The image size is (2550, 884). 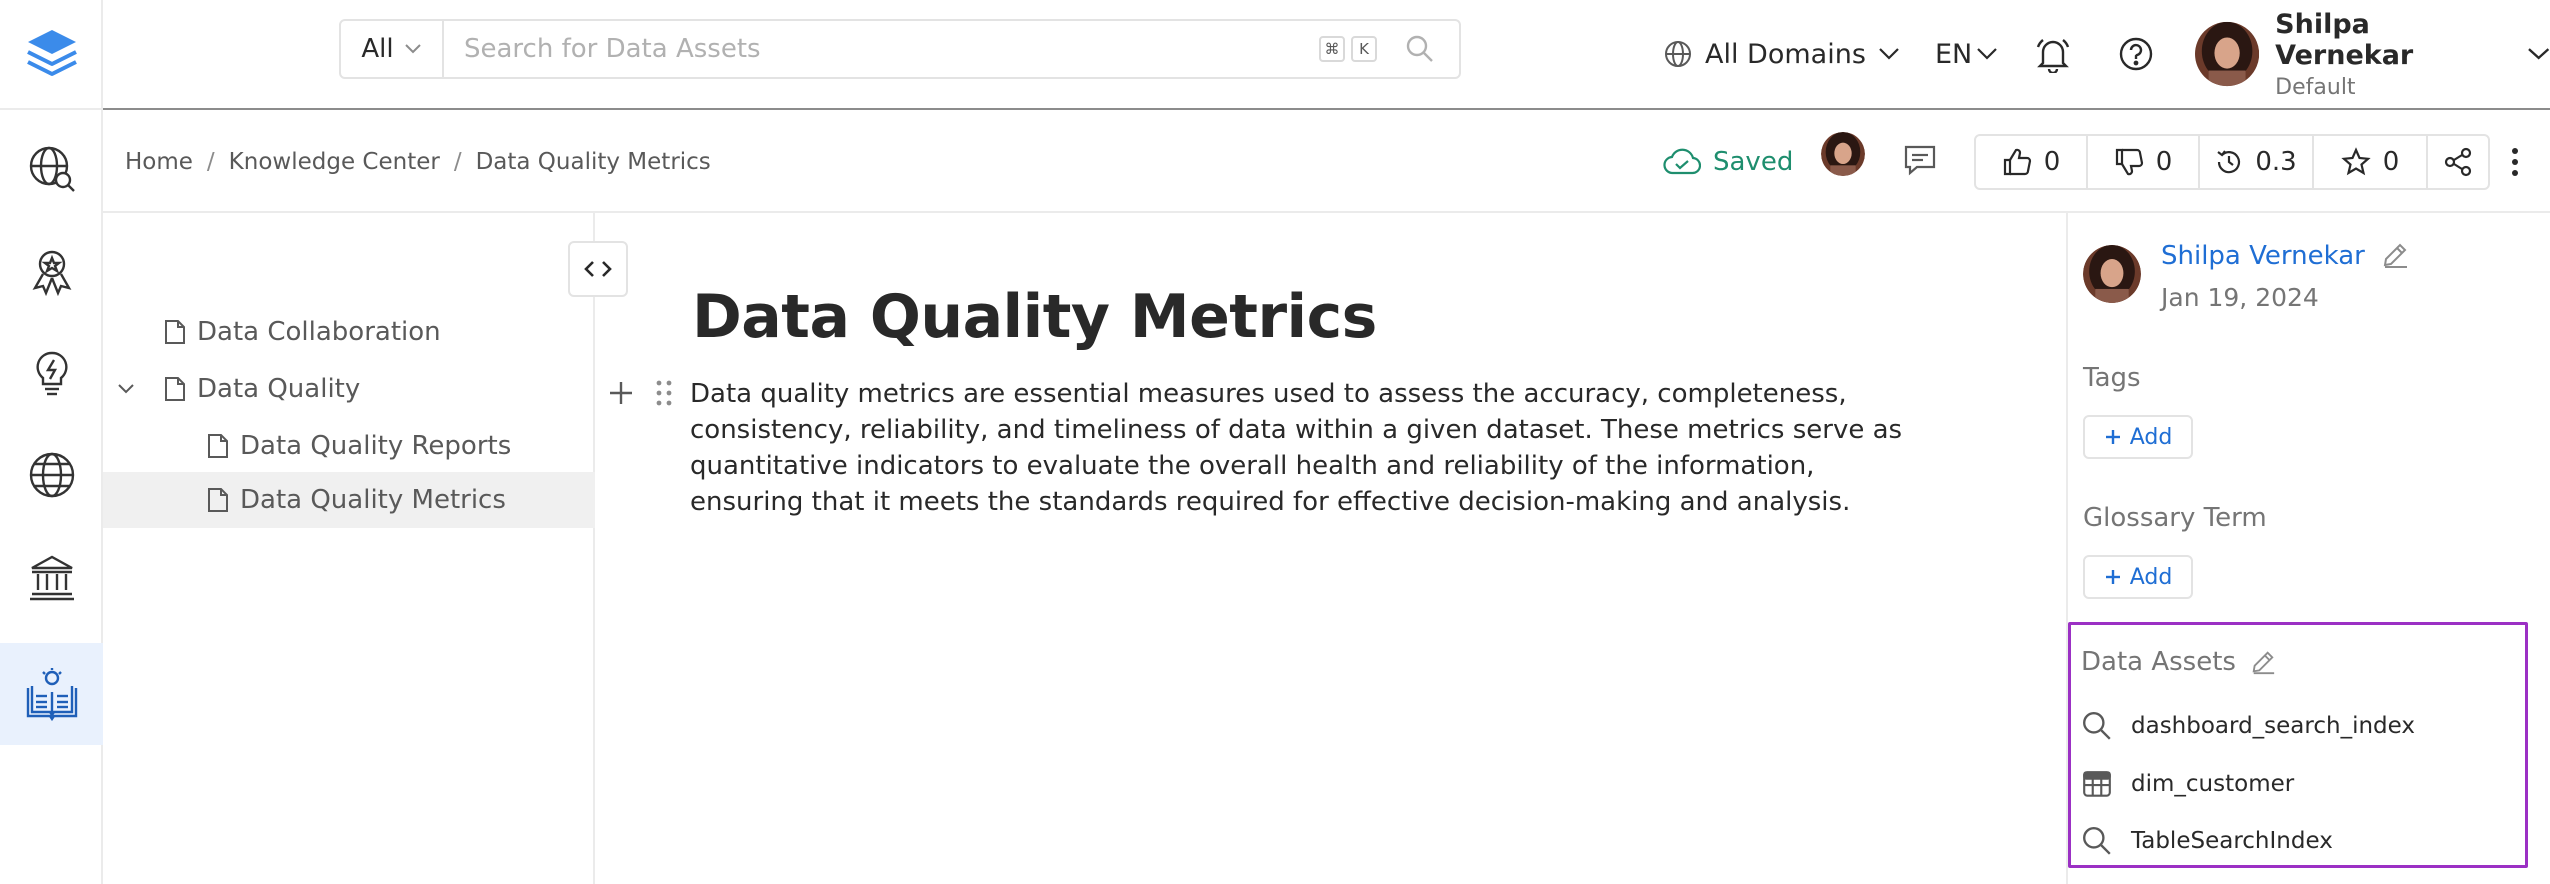 I want to click on book-bulb-icon, so click(x=51, y=695).